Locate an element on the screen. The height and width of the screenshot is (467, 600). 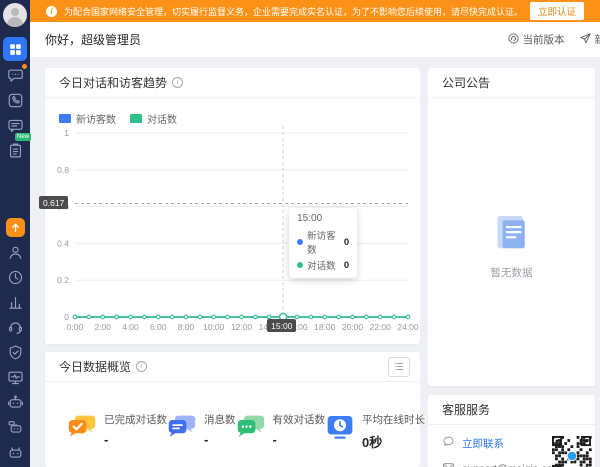
tooltip-rows: 新访客数 0 对话数 0 is located at coordinates (323, 250).